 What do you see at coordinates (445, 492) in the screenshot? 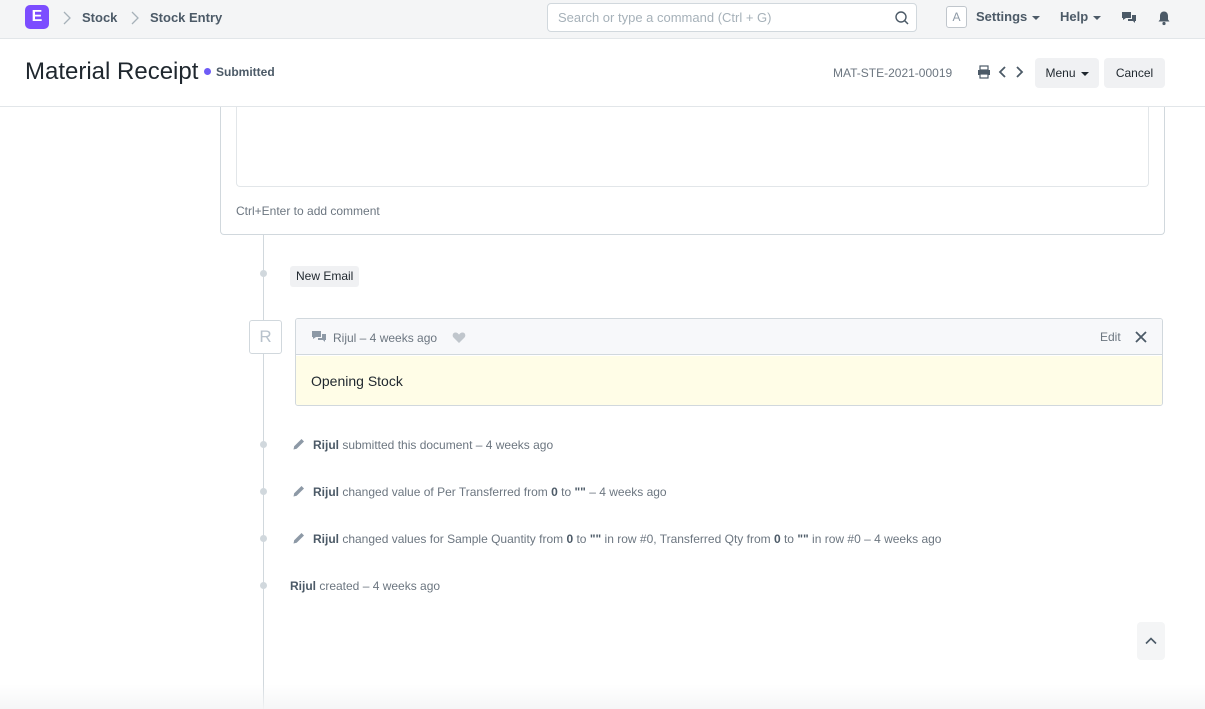
I see `event-text: changed value of Per Transferred from` at bounding box center [445, 492].